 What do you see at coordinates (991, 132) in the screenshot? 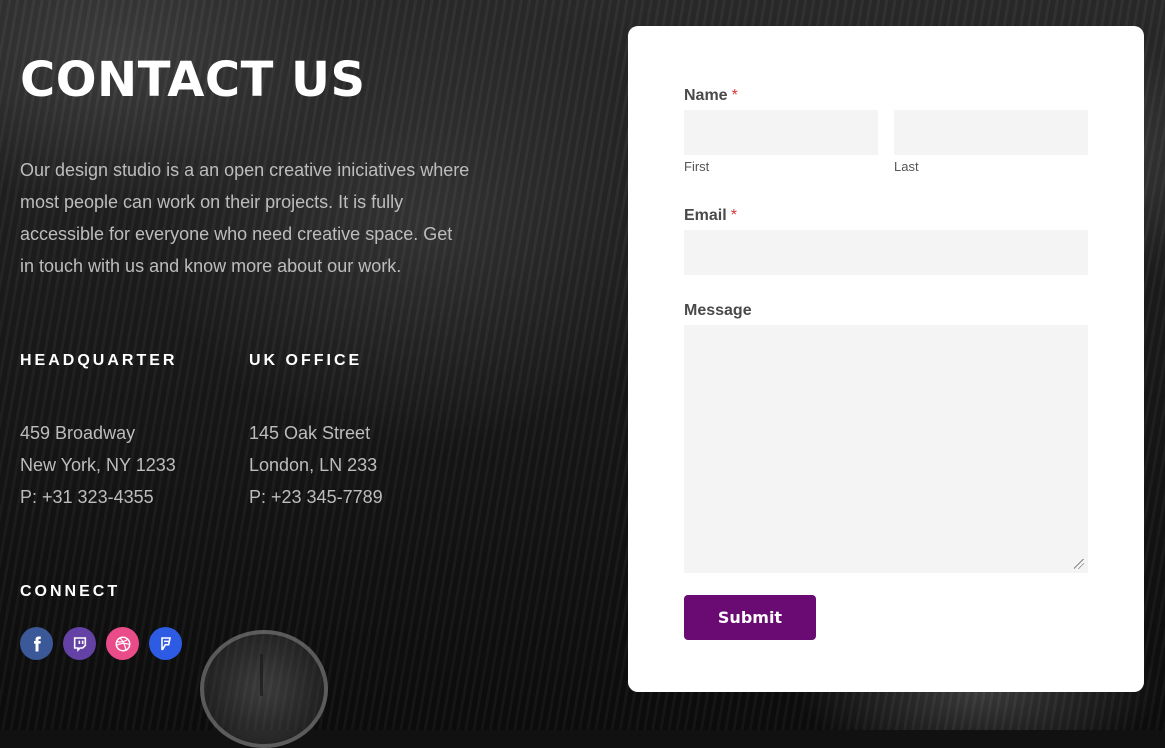
I see `last-name-input` at bounding box center [991, 132].